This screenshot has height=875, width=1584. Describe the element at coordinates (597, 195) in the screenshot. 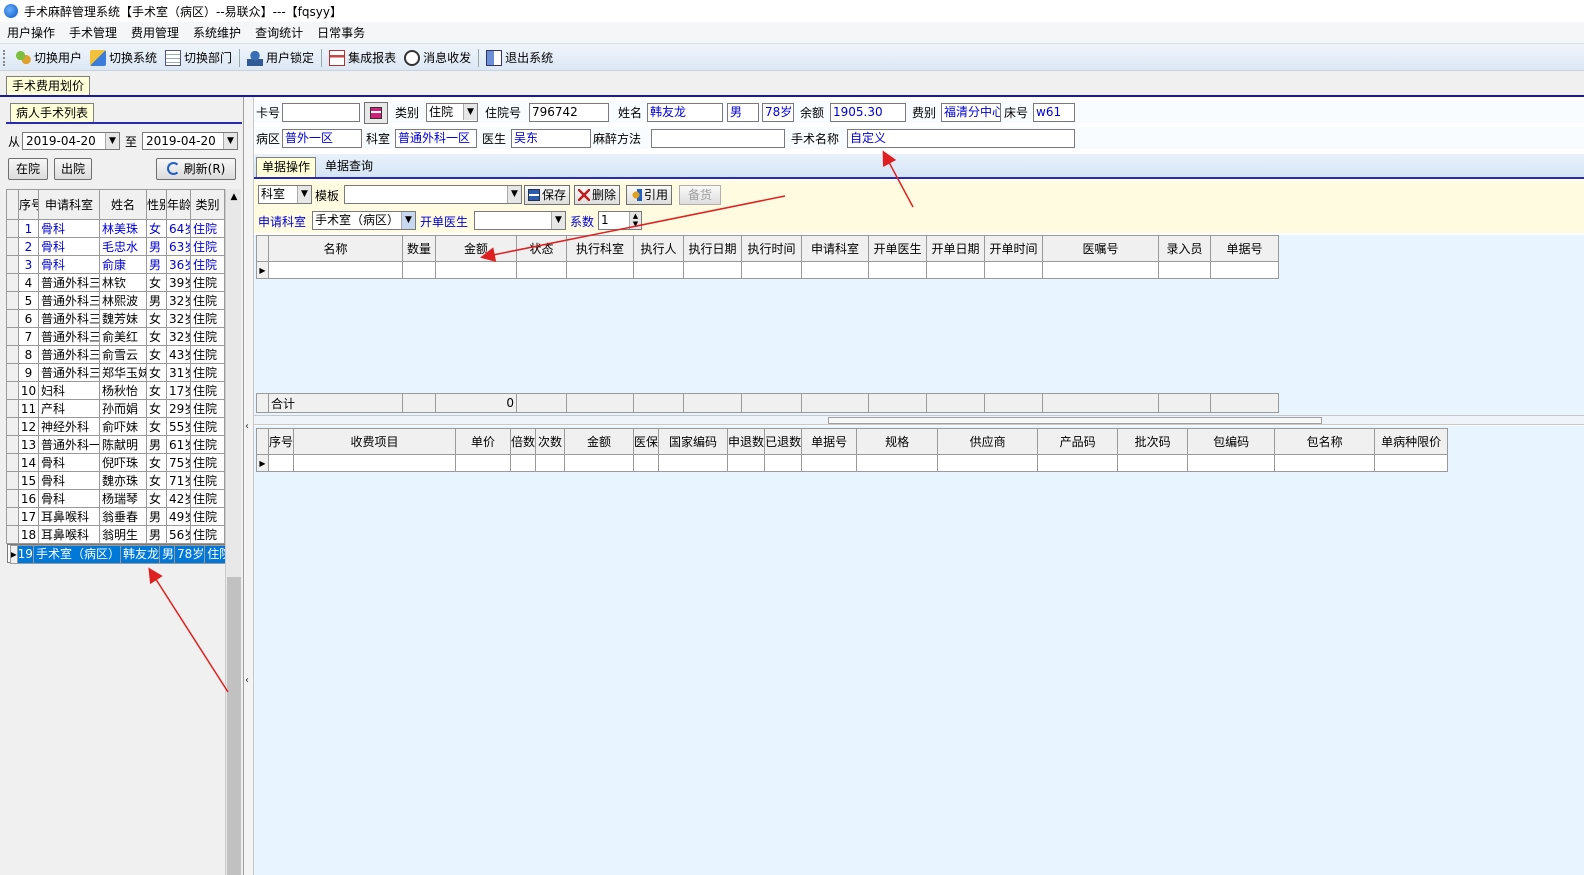

I see `delete-button: 删除` at that location.